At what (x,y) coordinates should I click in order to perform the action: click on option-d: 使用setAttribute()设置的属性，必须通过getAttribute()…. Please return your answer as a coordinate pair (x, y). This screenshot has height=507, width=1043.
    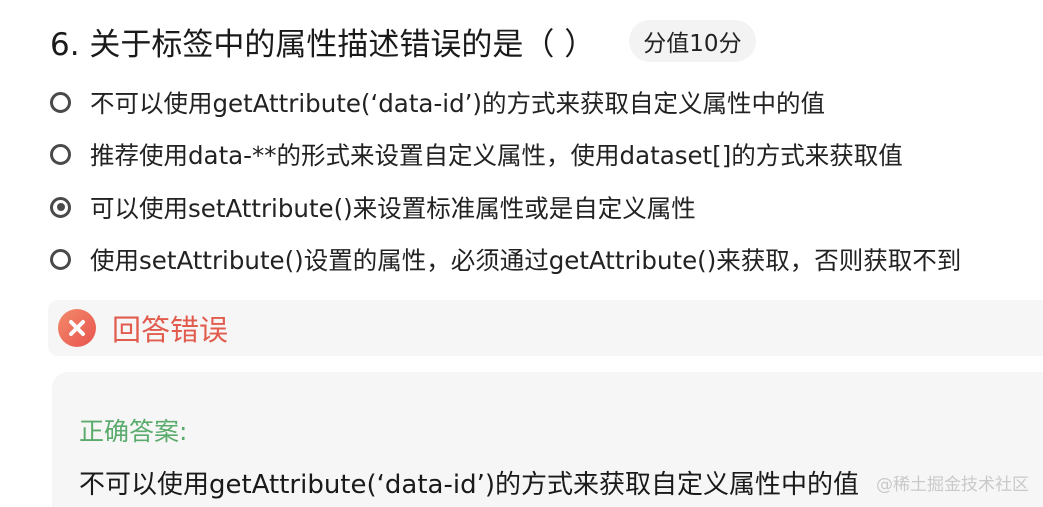
    Looking at the image, I should click on (545, 260).